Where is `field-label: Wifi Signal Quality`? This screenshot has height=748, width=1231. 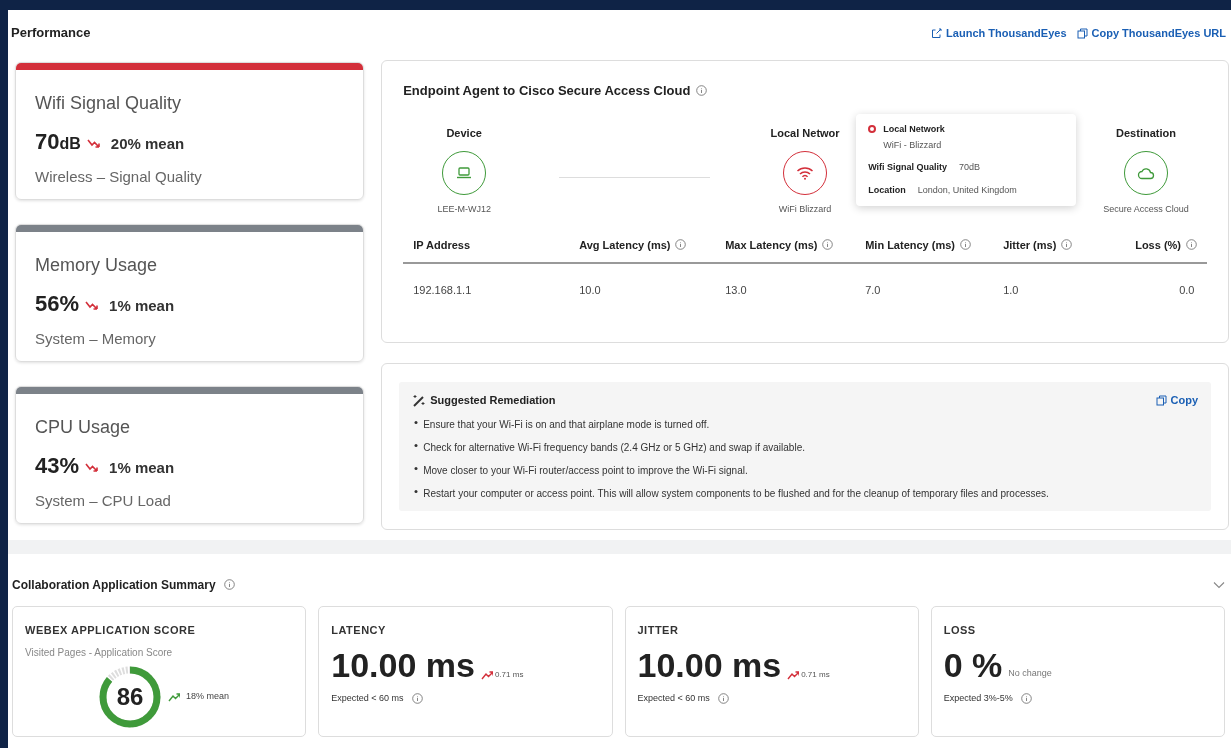
field-label: Wifi Signal Quality is located at coordinates (908, 167).